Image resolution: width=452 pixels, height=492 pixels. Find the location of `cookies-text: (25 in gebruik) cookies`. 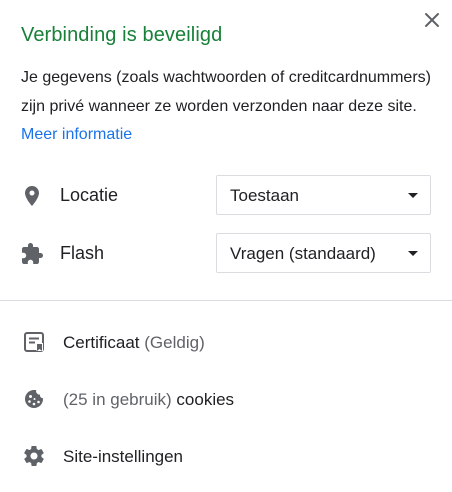

cookies-text: (25 in gebruik) cookies is located at coordinates (148, 400).